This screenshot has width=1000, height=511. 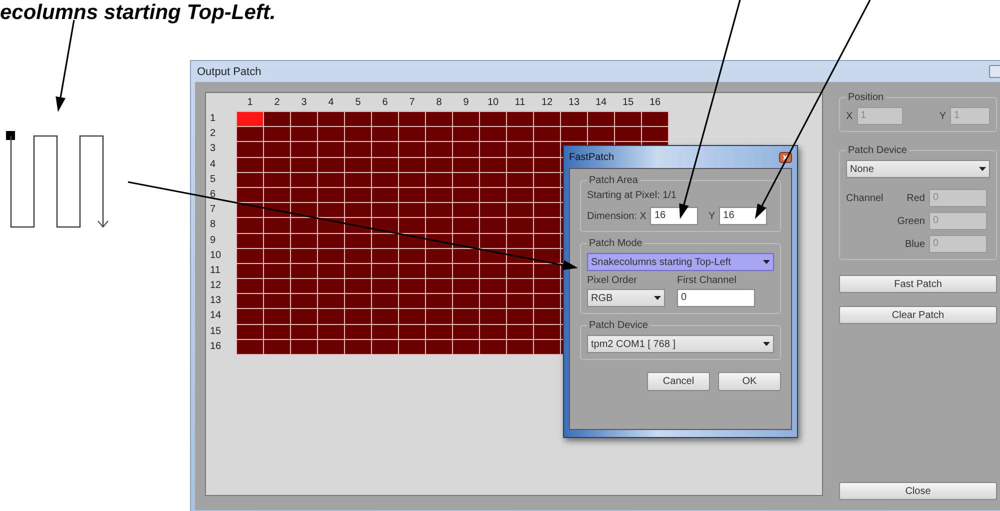 I want to click on device-dropdown: None, so click(x=918, y=169).